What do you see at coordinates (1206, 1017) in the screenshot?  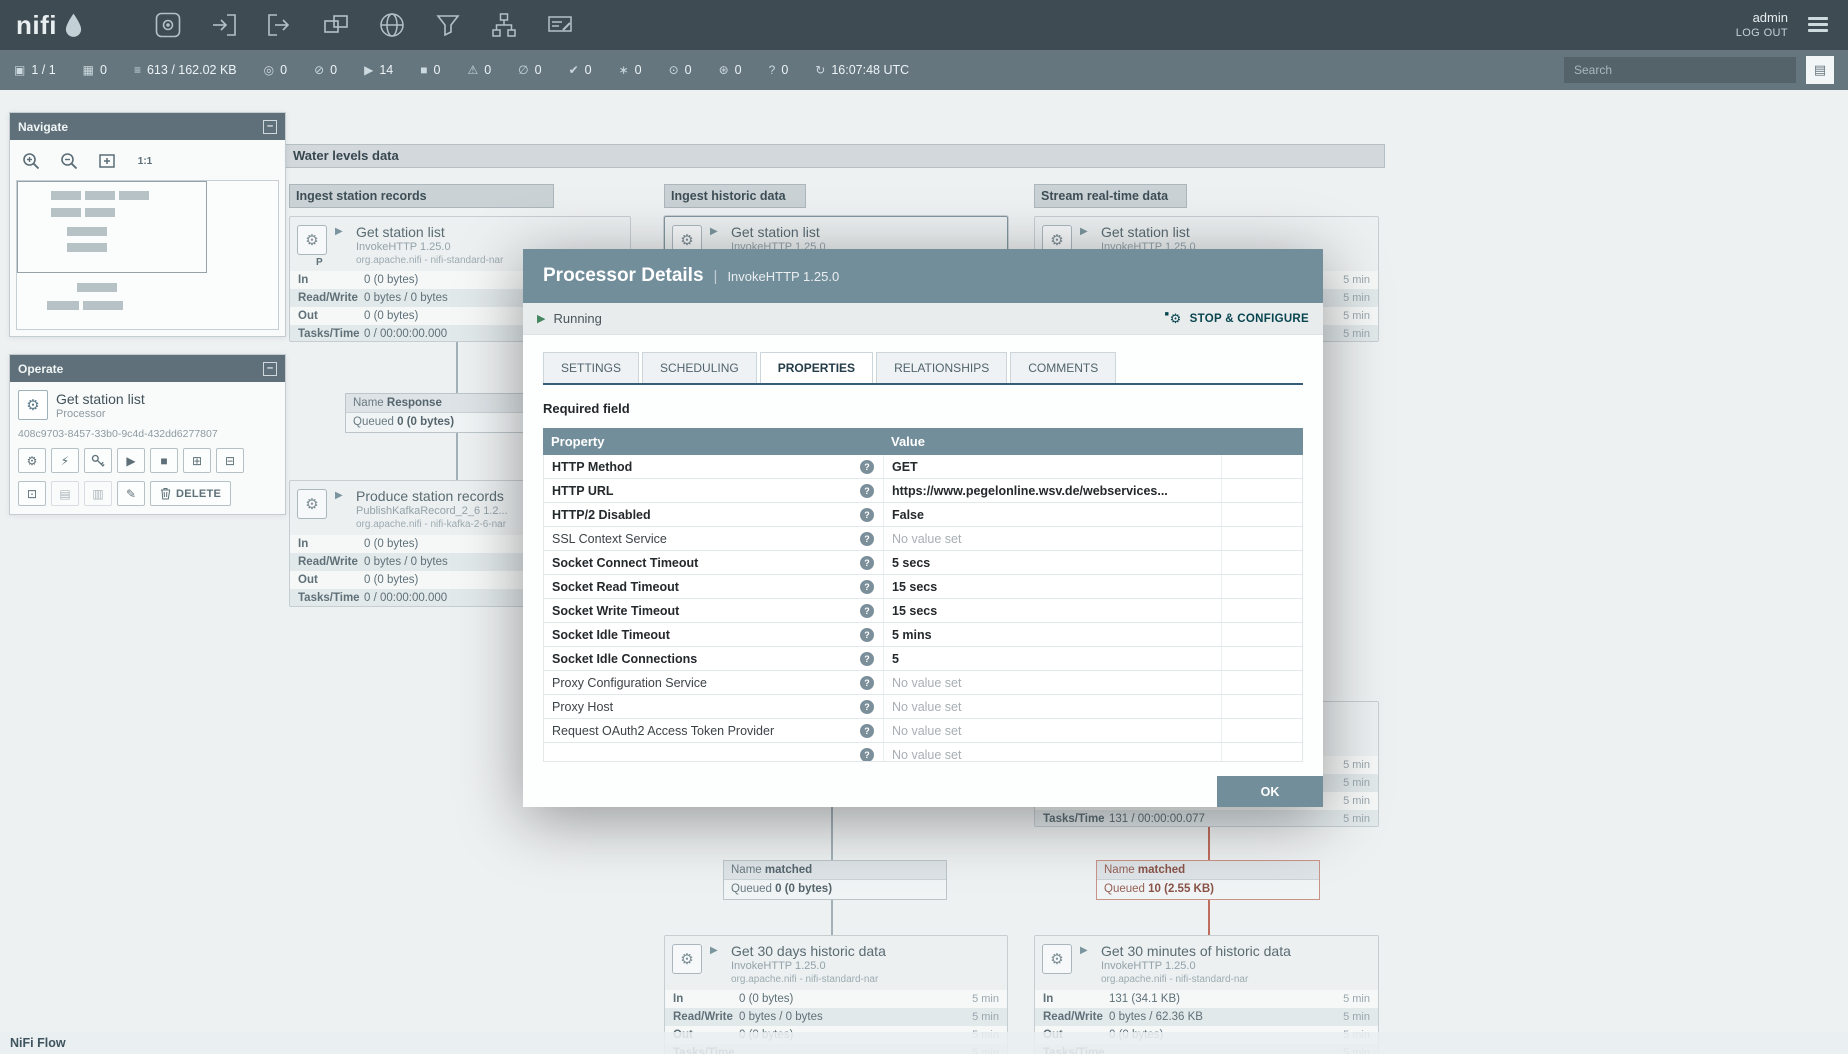 I see `stat-row: Read/Write 0 bytes / 62.36 KB 5 min` at bounding box center [1206, 1017].